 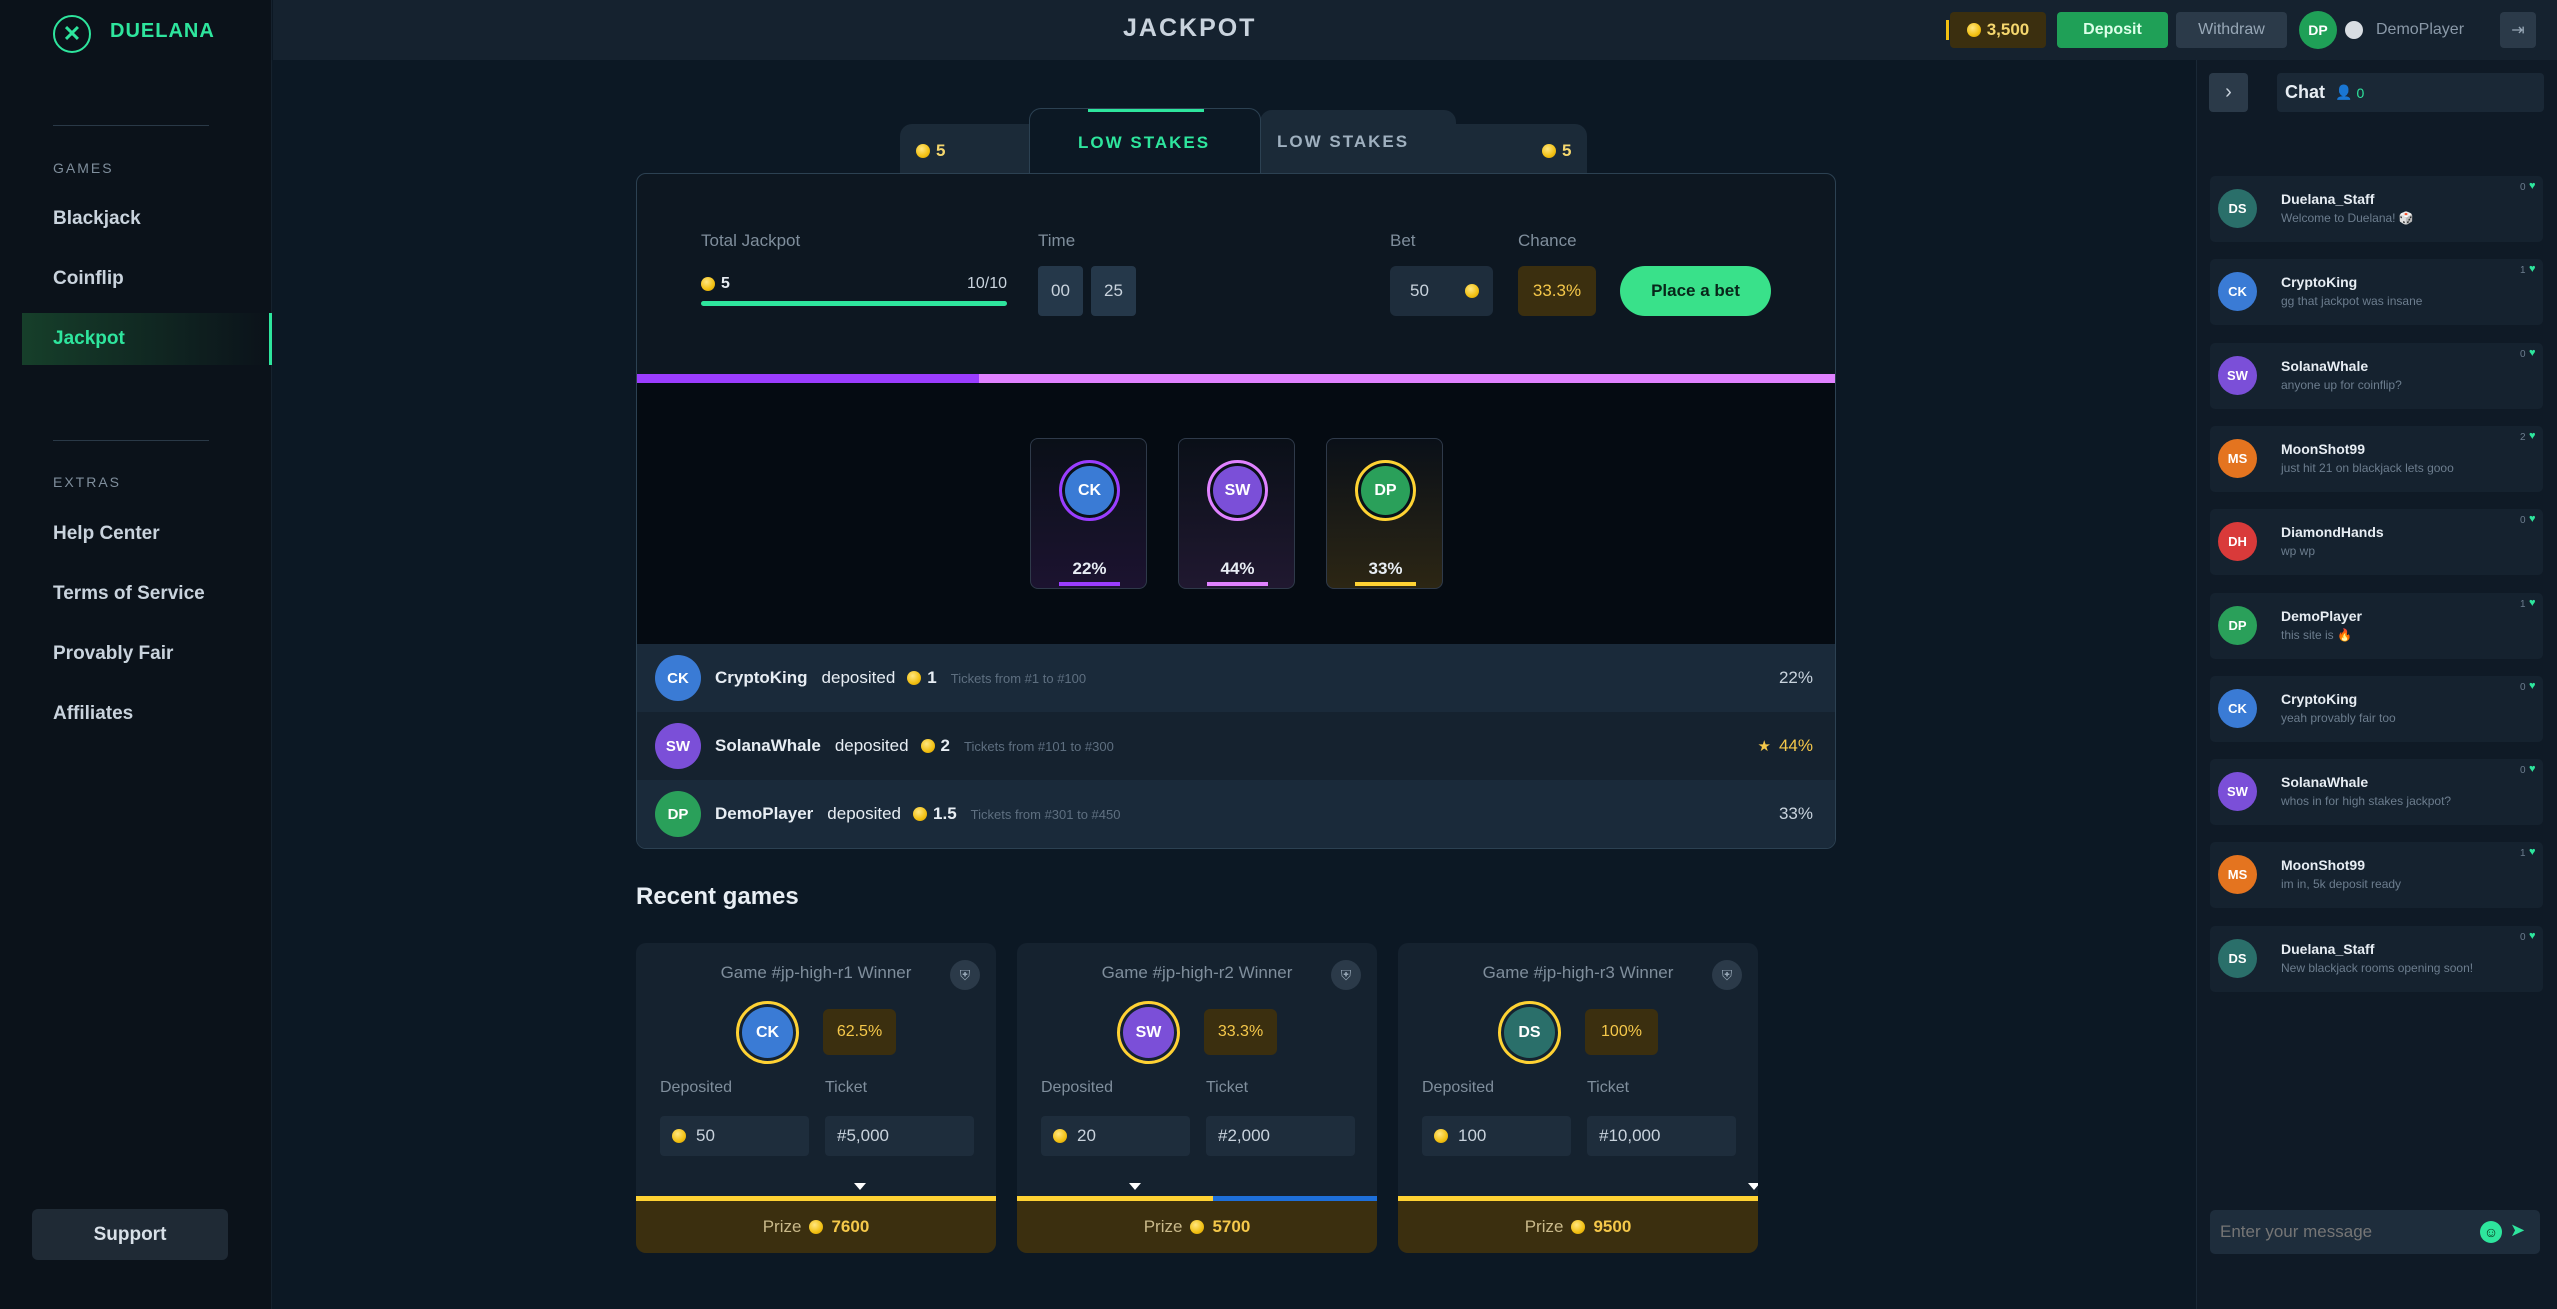 What do you see at coordinates (1403, 240) in the screenshot?
I see `bet-label: Bet` at bounding box center [1403, 240].